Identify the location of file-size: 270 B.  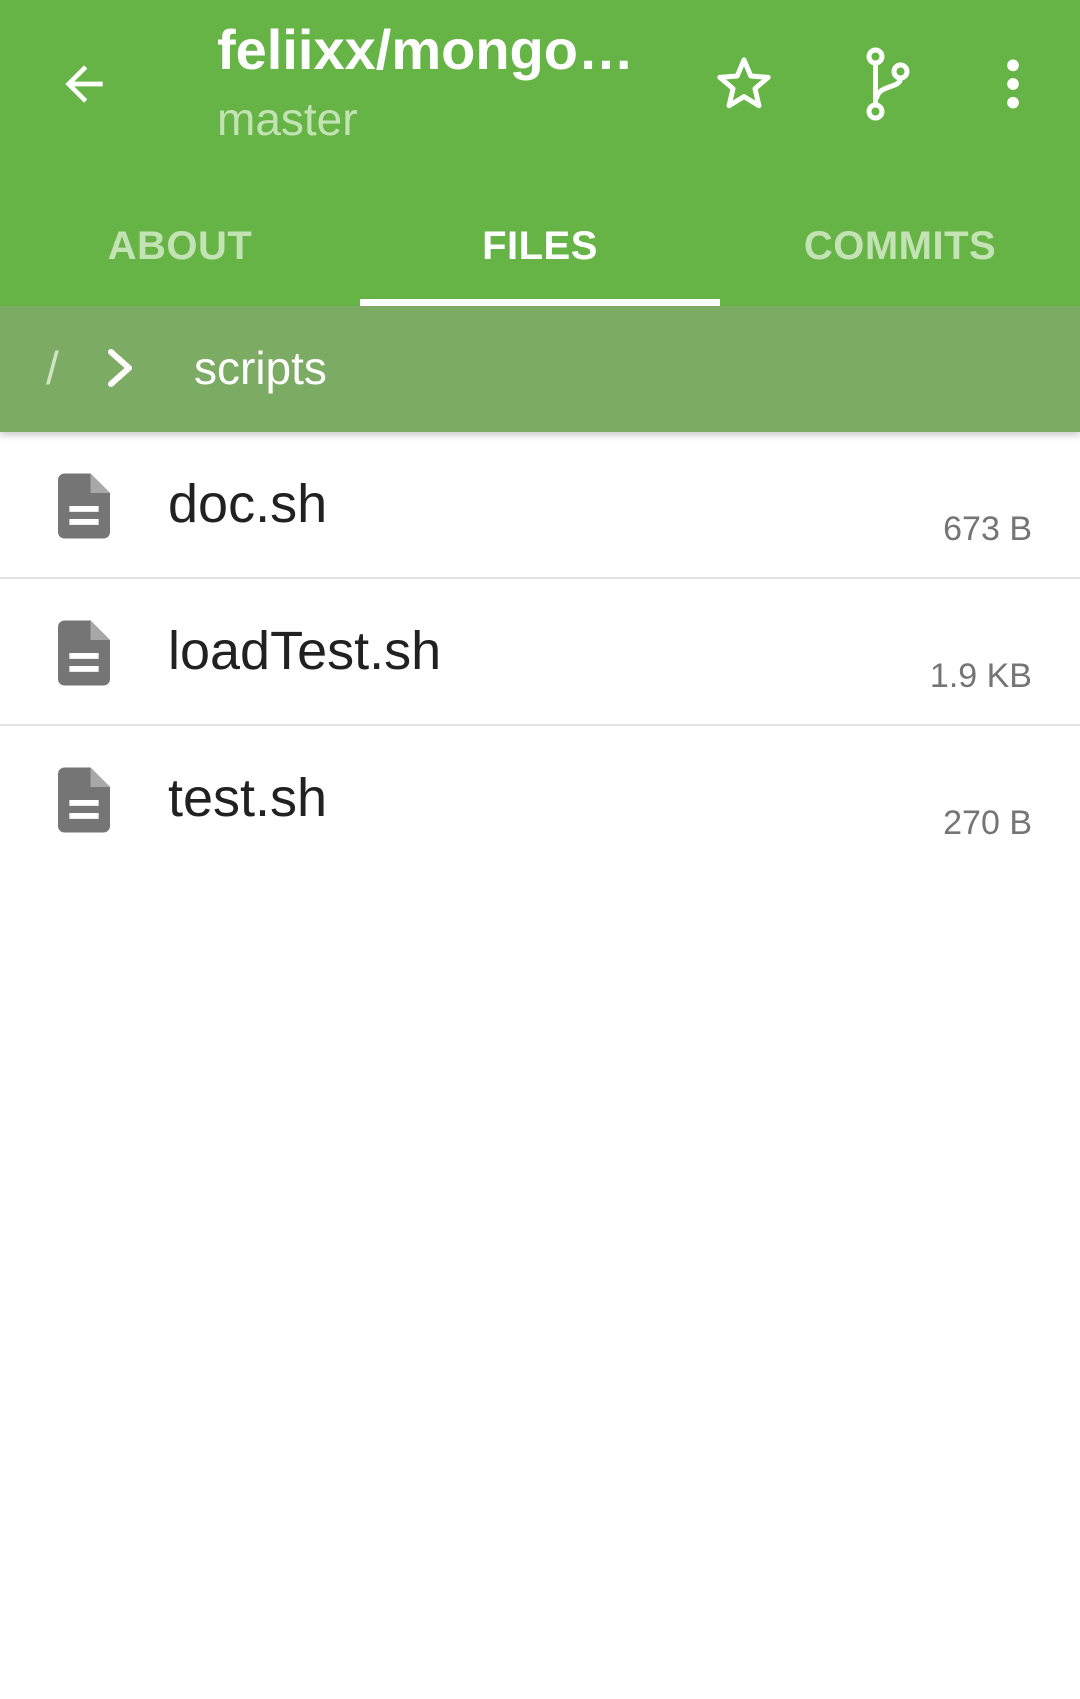
(987, 823).